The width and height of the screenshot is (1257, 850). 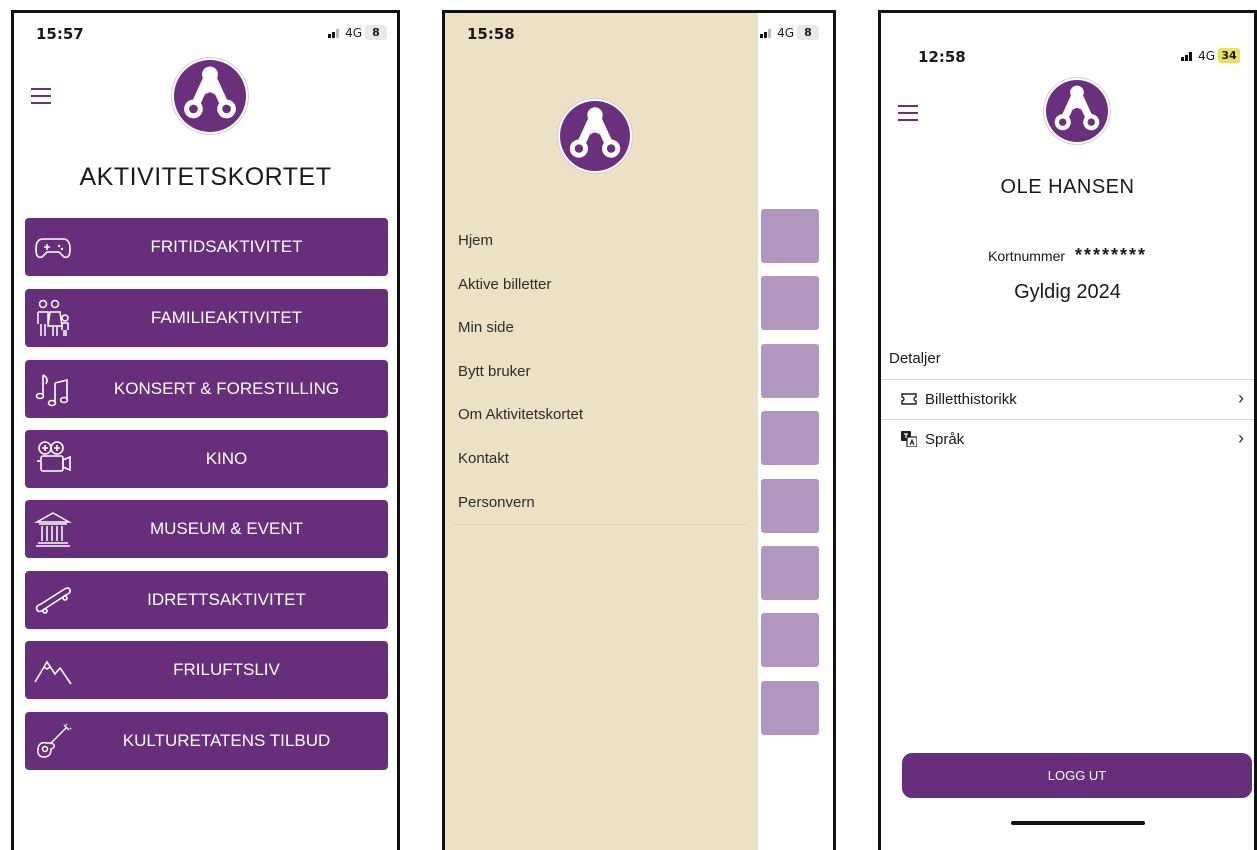 I want to click on card-number-label: Kortnummer, so click(x=1027, y=256).